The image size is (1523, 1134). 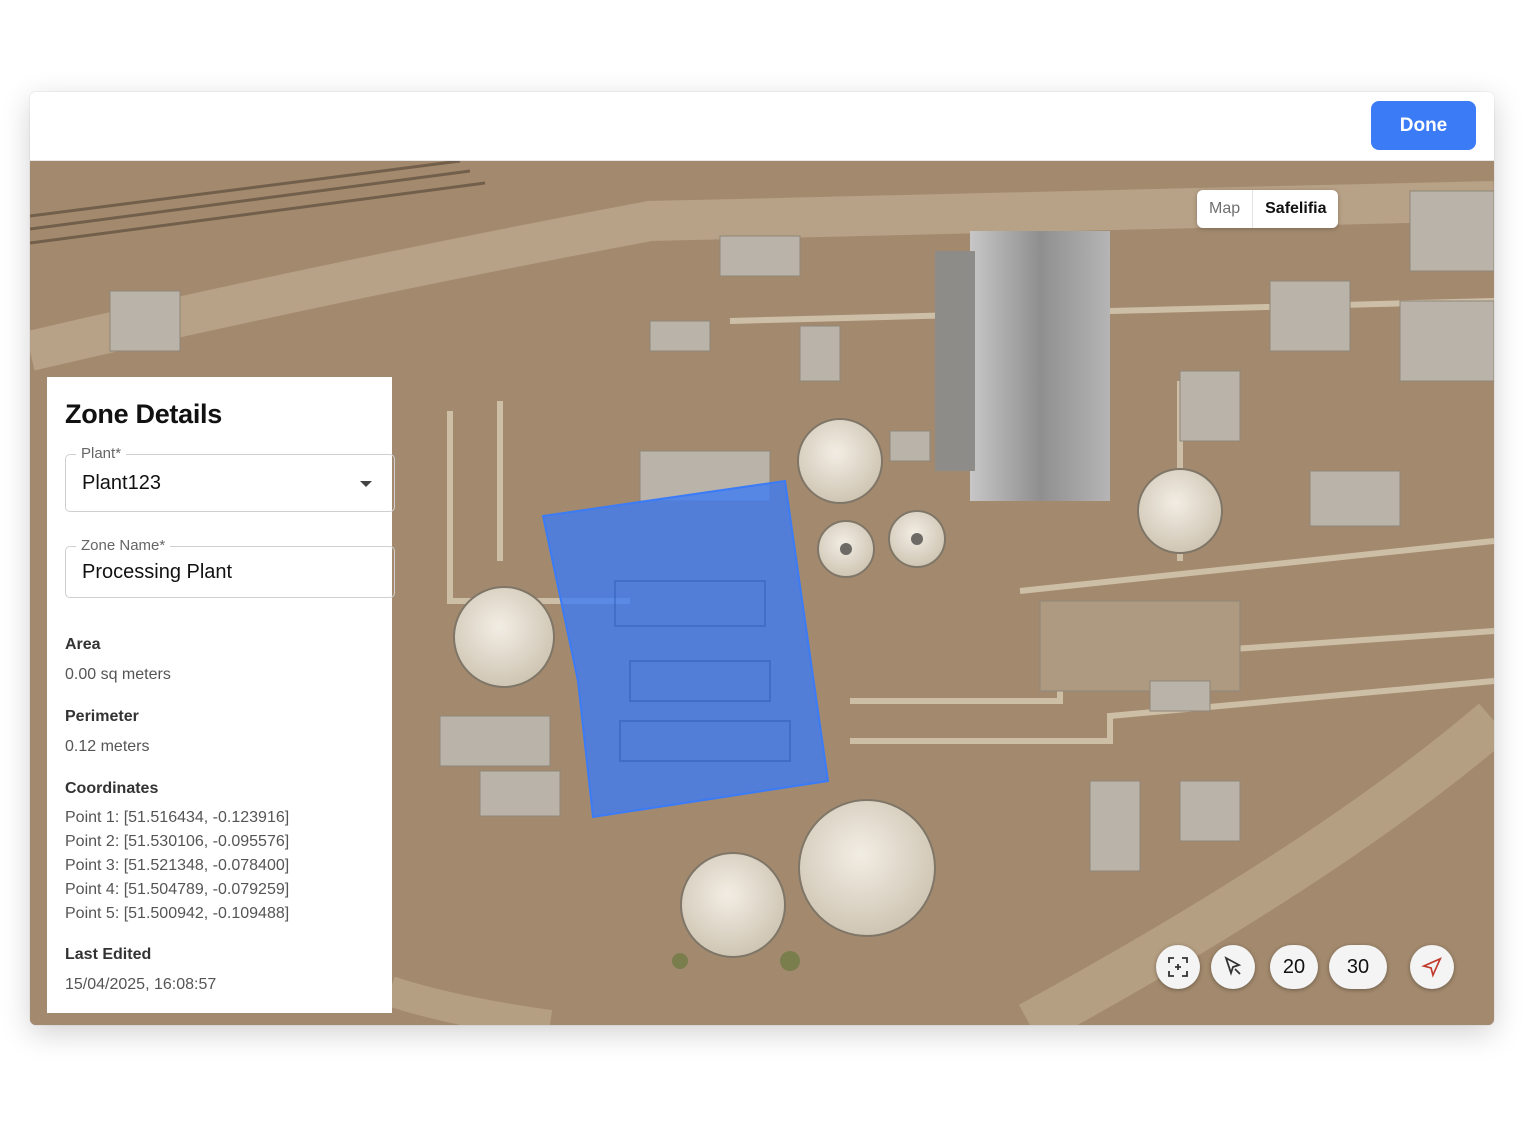 What do you see at coordinates (1295, 209) in the screenshot?
I see `map-type-satellite-option: Safelifia` at bounding box center [1295, 209].